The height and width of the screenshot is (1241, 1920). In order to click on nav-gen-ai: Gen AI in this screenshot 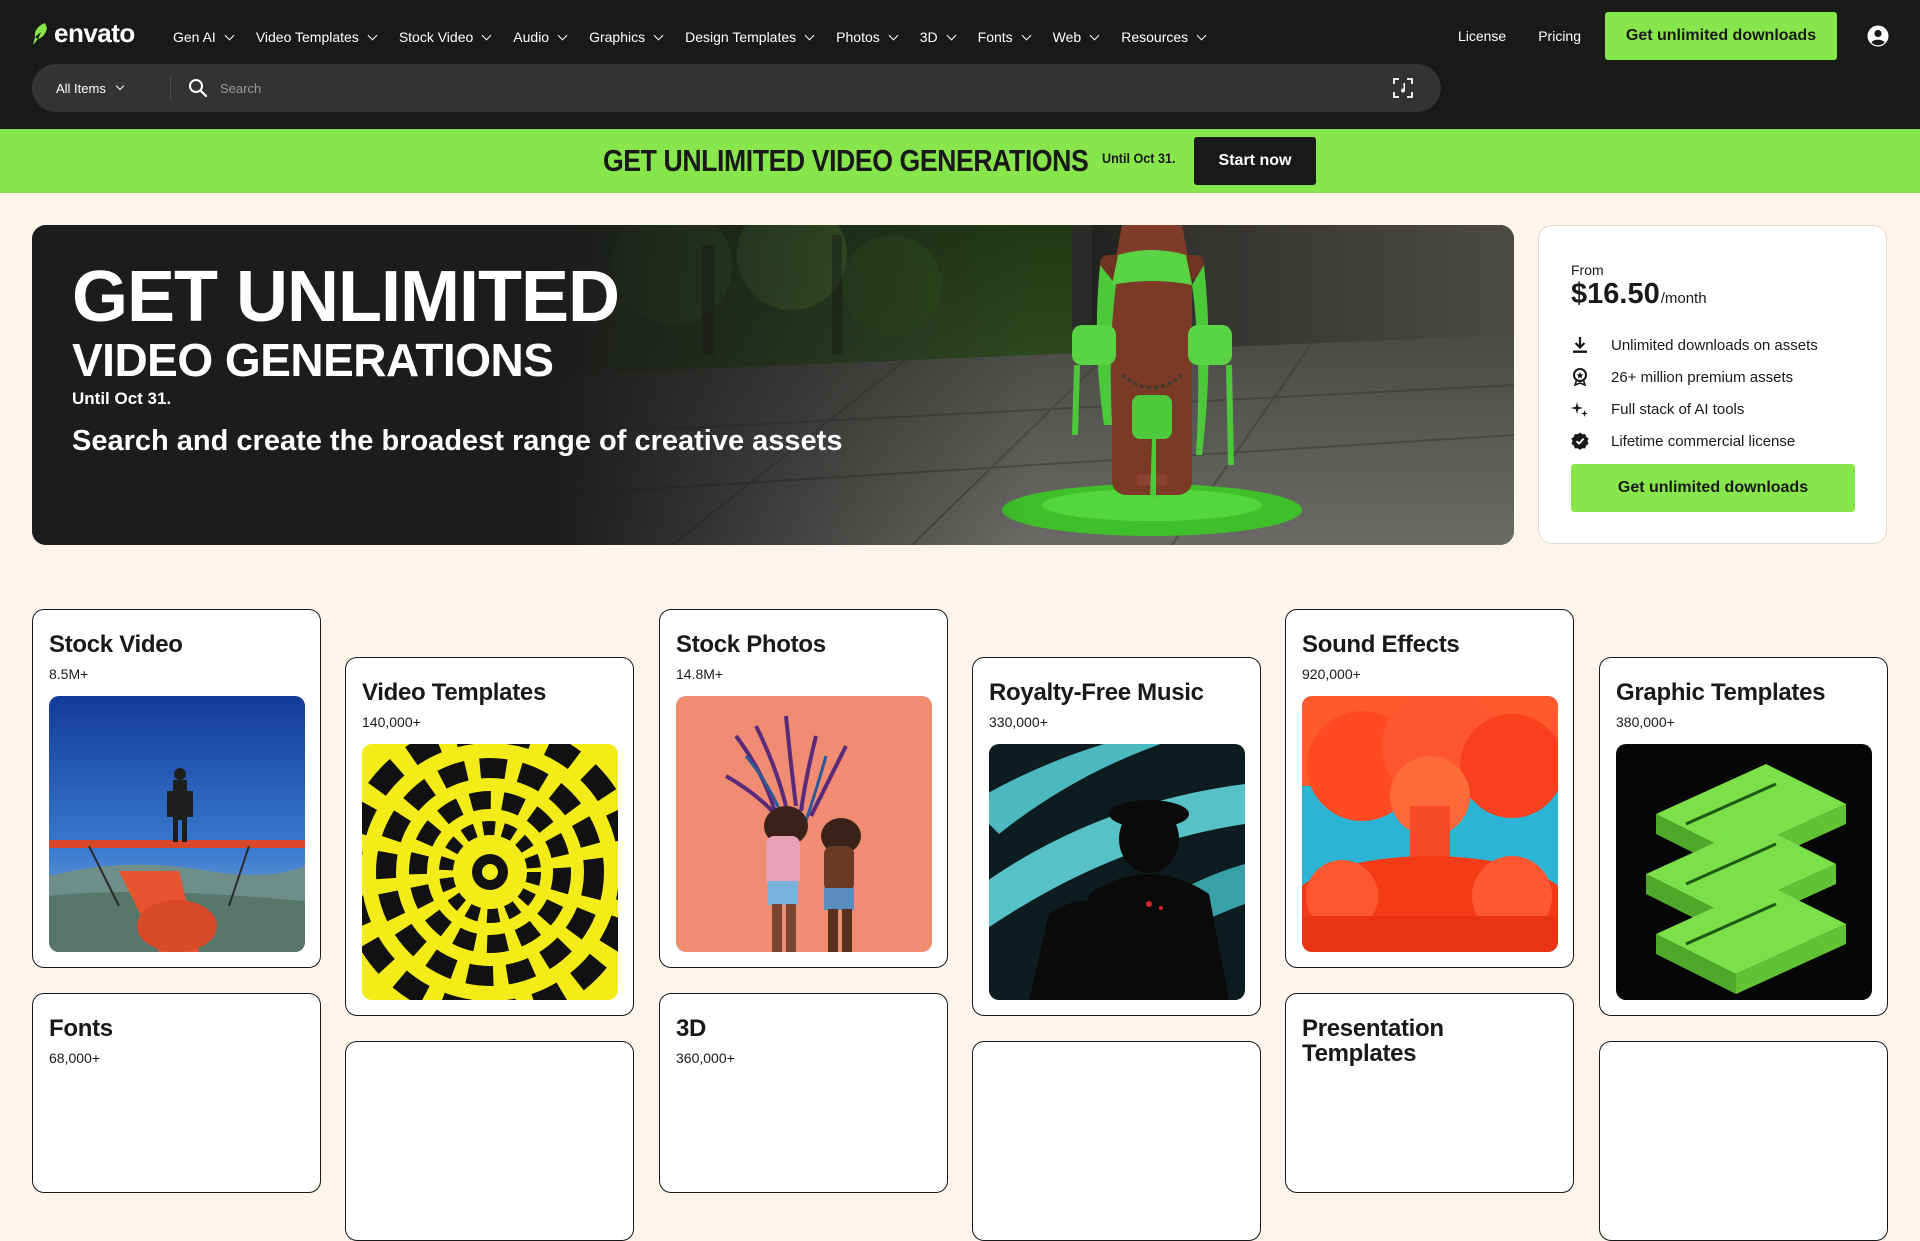, I will do `click(204, 37)`.